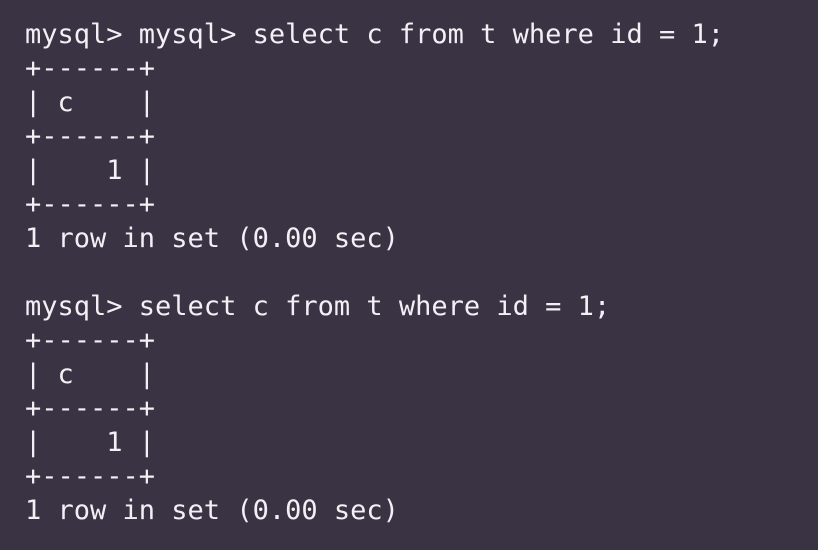 The width and height of the screenshot is (818, 550). What do you see at coordinates (90, 170) in the screenshot?
I see `table-row-1: | 1 |` at bounding box center [90, 170].